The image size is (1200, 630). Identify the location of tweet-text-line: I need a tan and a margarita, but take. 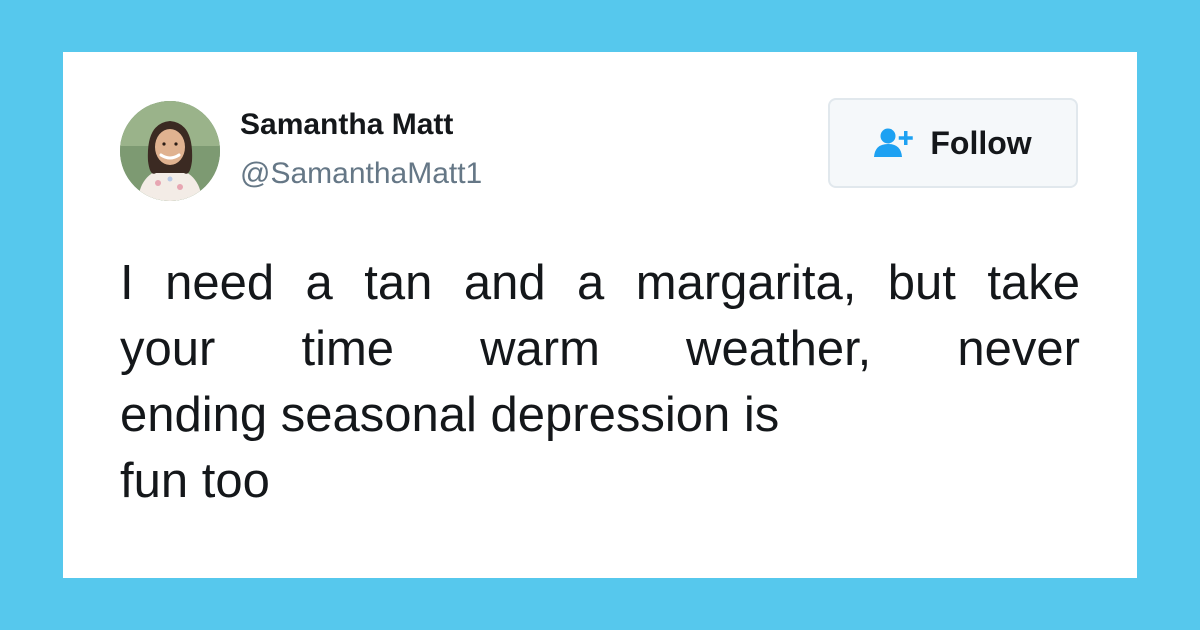
(600, 283).